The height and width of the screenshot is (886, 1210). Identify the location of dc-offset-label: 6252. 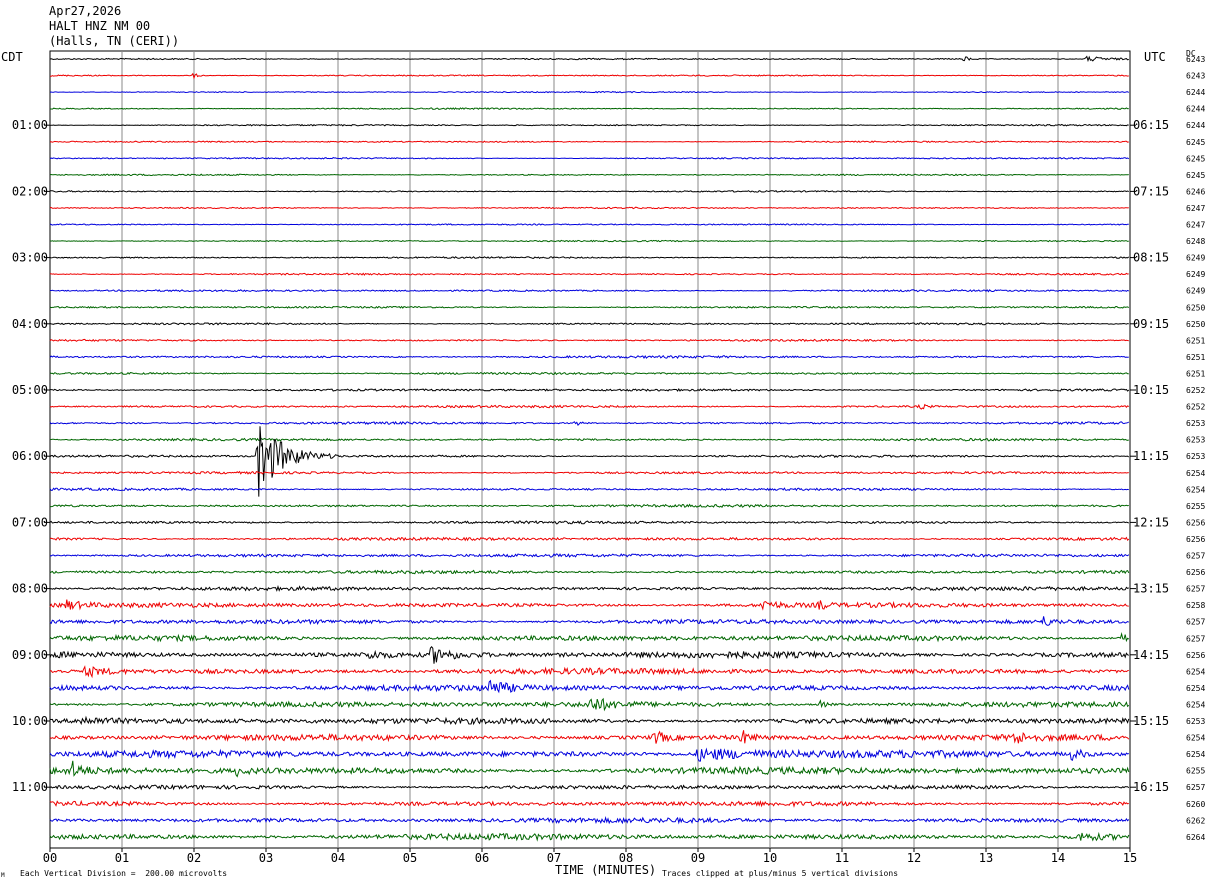
(1195, 390).